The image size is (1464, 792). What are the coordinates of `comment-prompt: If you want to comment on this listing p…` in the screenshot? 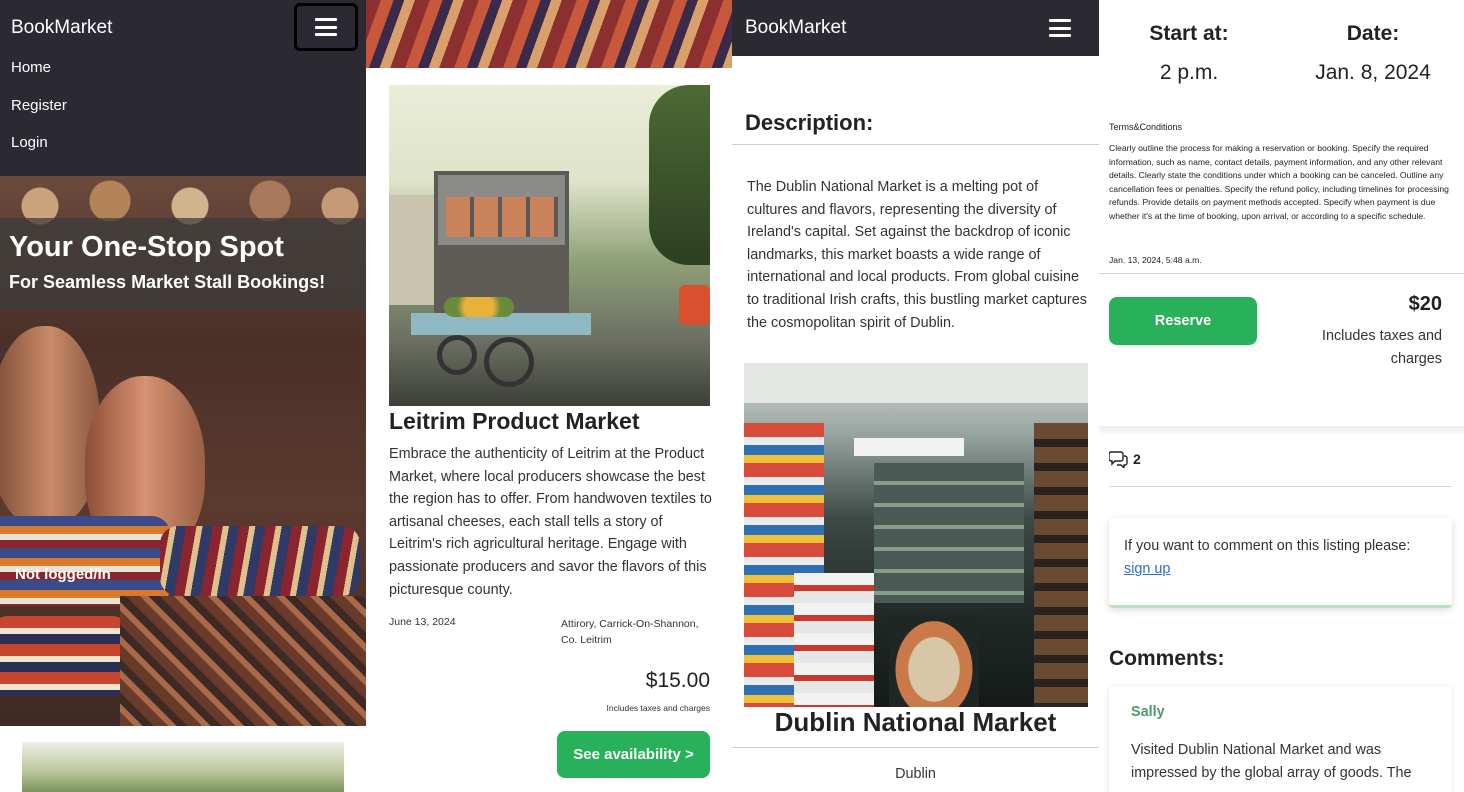 It's located at (1284, 557).